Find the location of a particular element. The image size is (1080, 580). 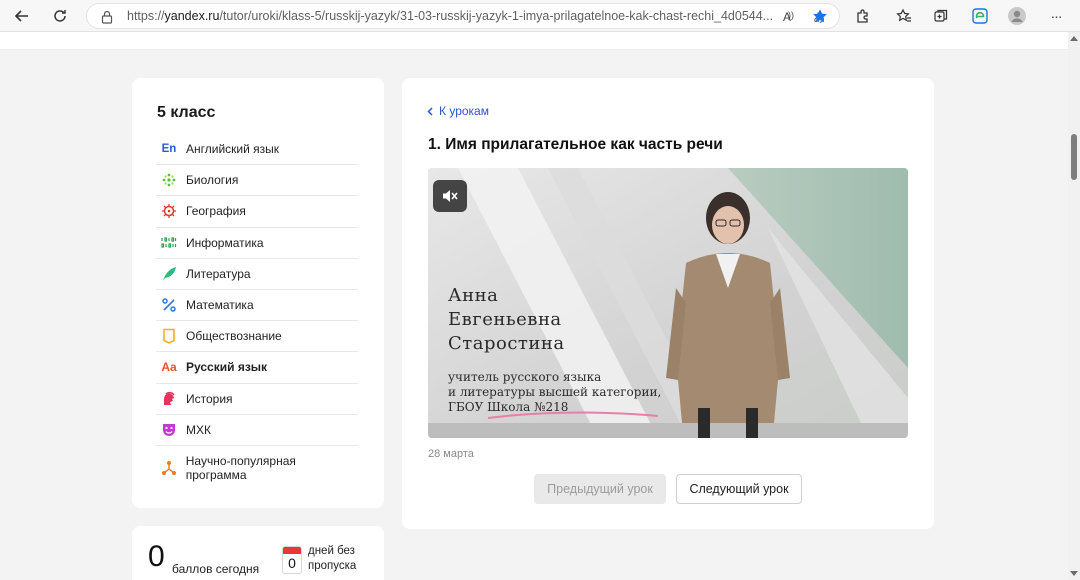

science-icon is located at coordinates (169, 468).